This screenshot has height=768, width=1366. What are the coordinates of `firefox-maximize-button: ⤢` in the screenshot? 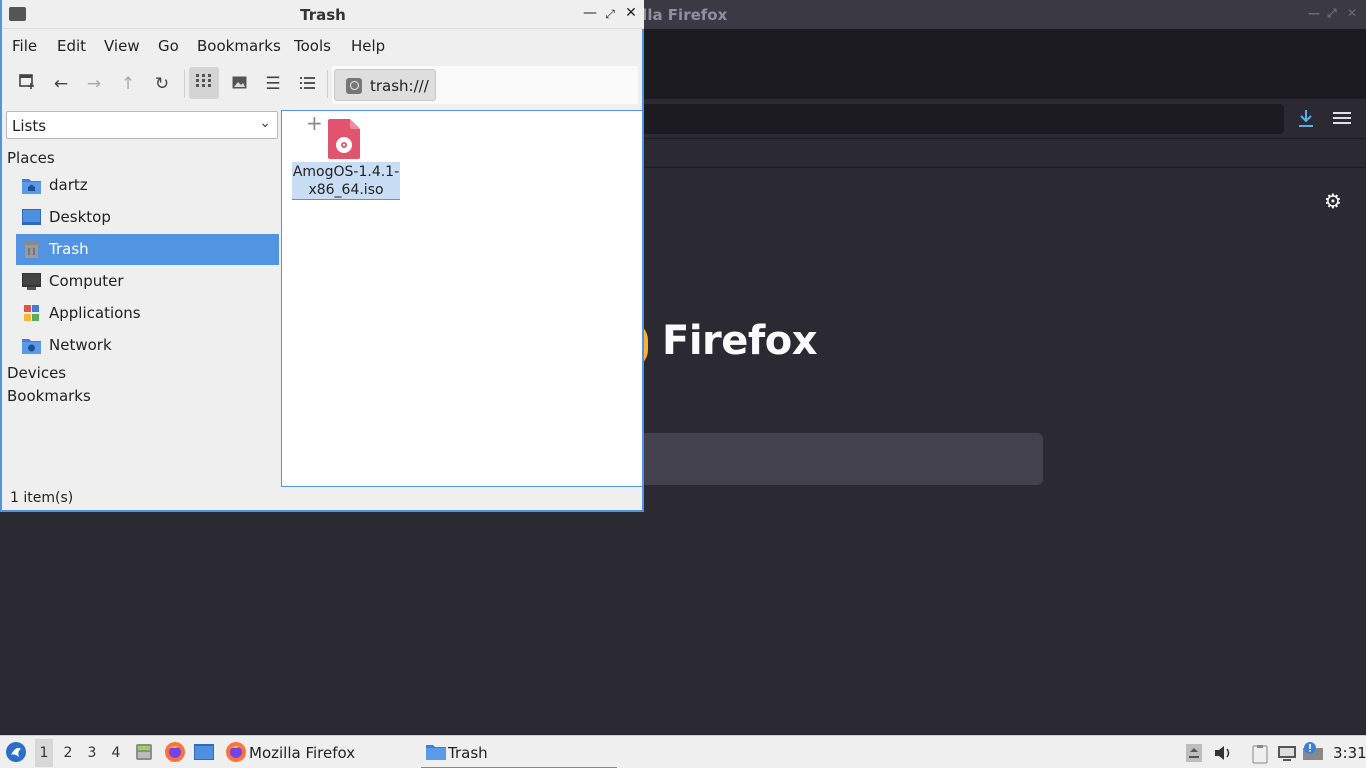 It's located at (1332, 13).